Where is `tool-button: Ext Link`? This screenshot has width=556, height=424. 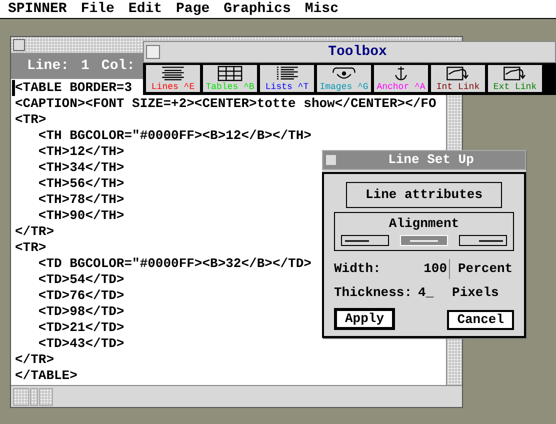
tool-button: Ext Link is located at coordinates (515, 78).